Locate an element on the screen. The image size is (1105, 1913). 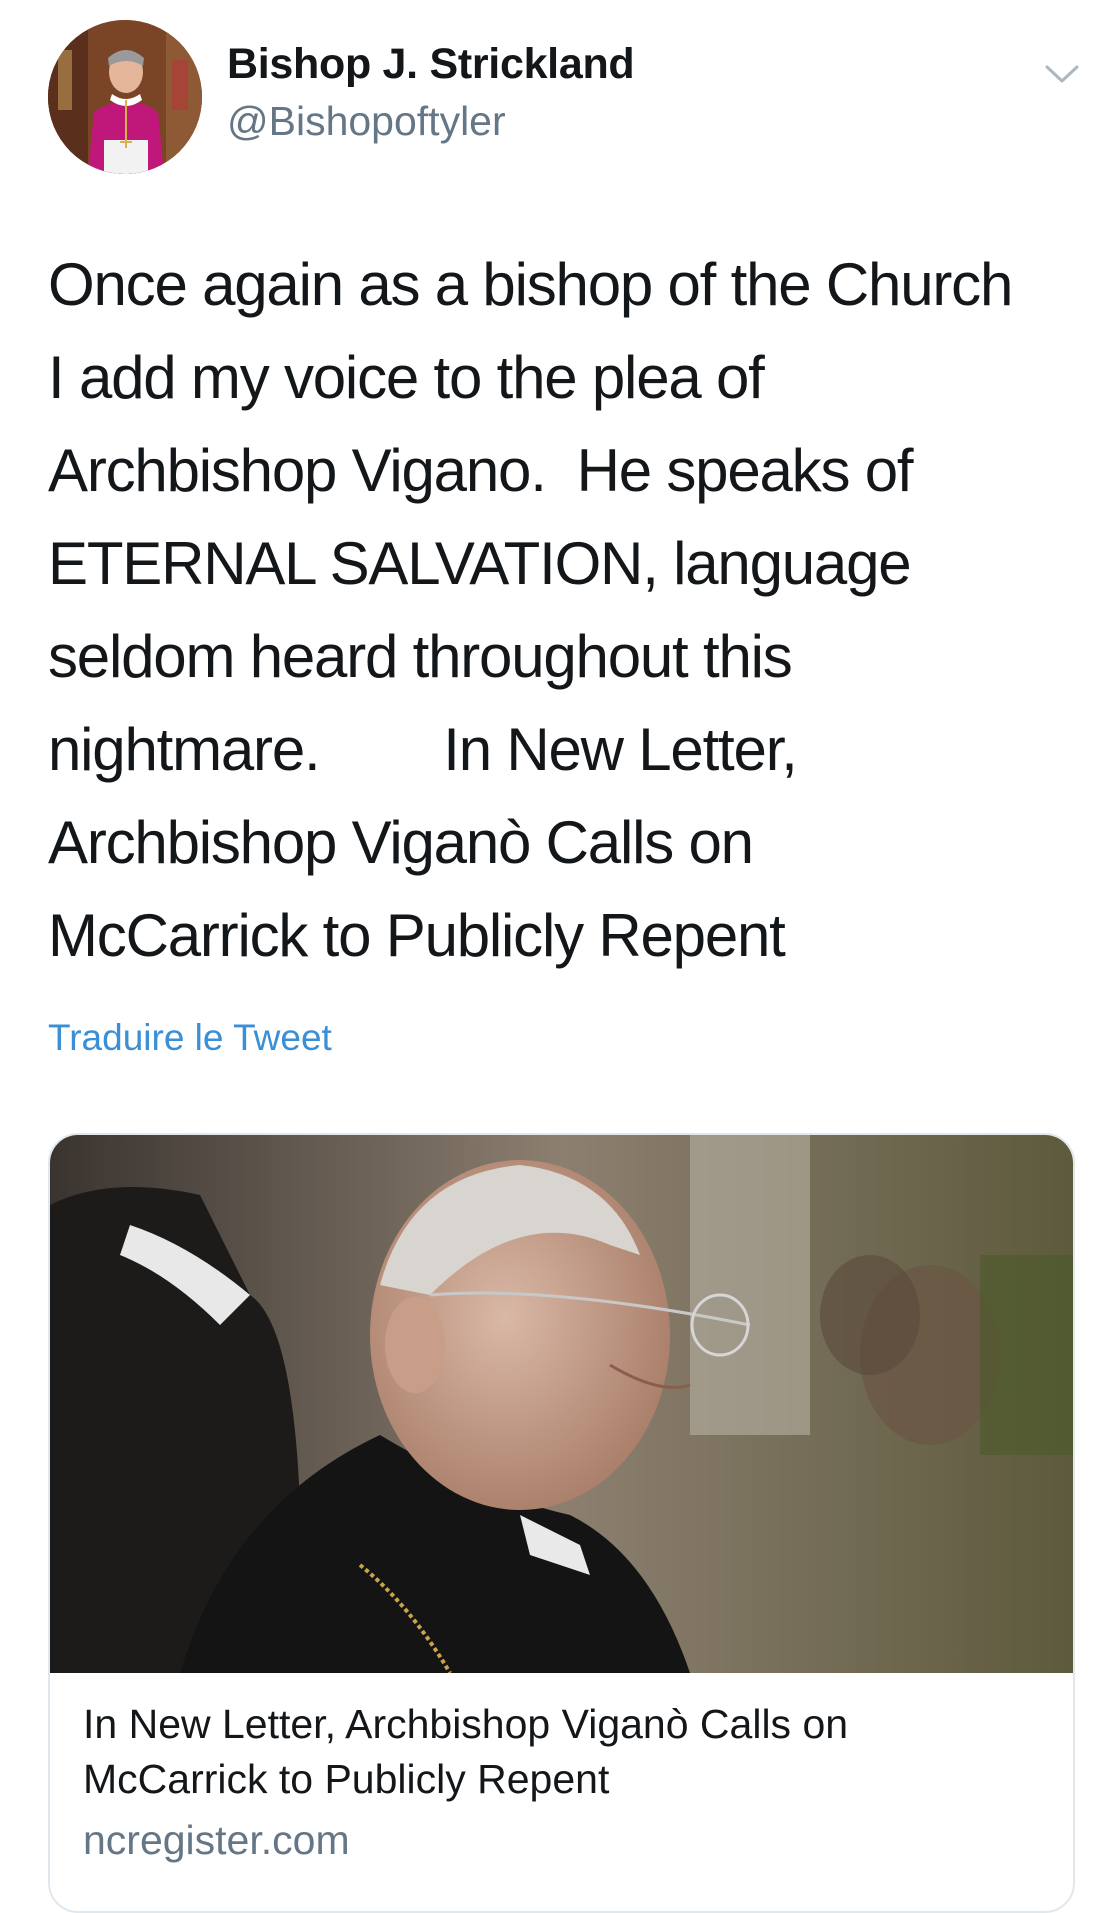
bishop-portrait-avatar-icon is located at coordinates (125, 97).